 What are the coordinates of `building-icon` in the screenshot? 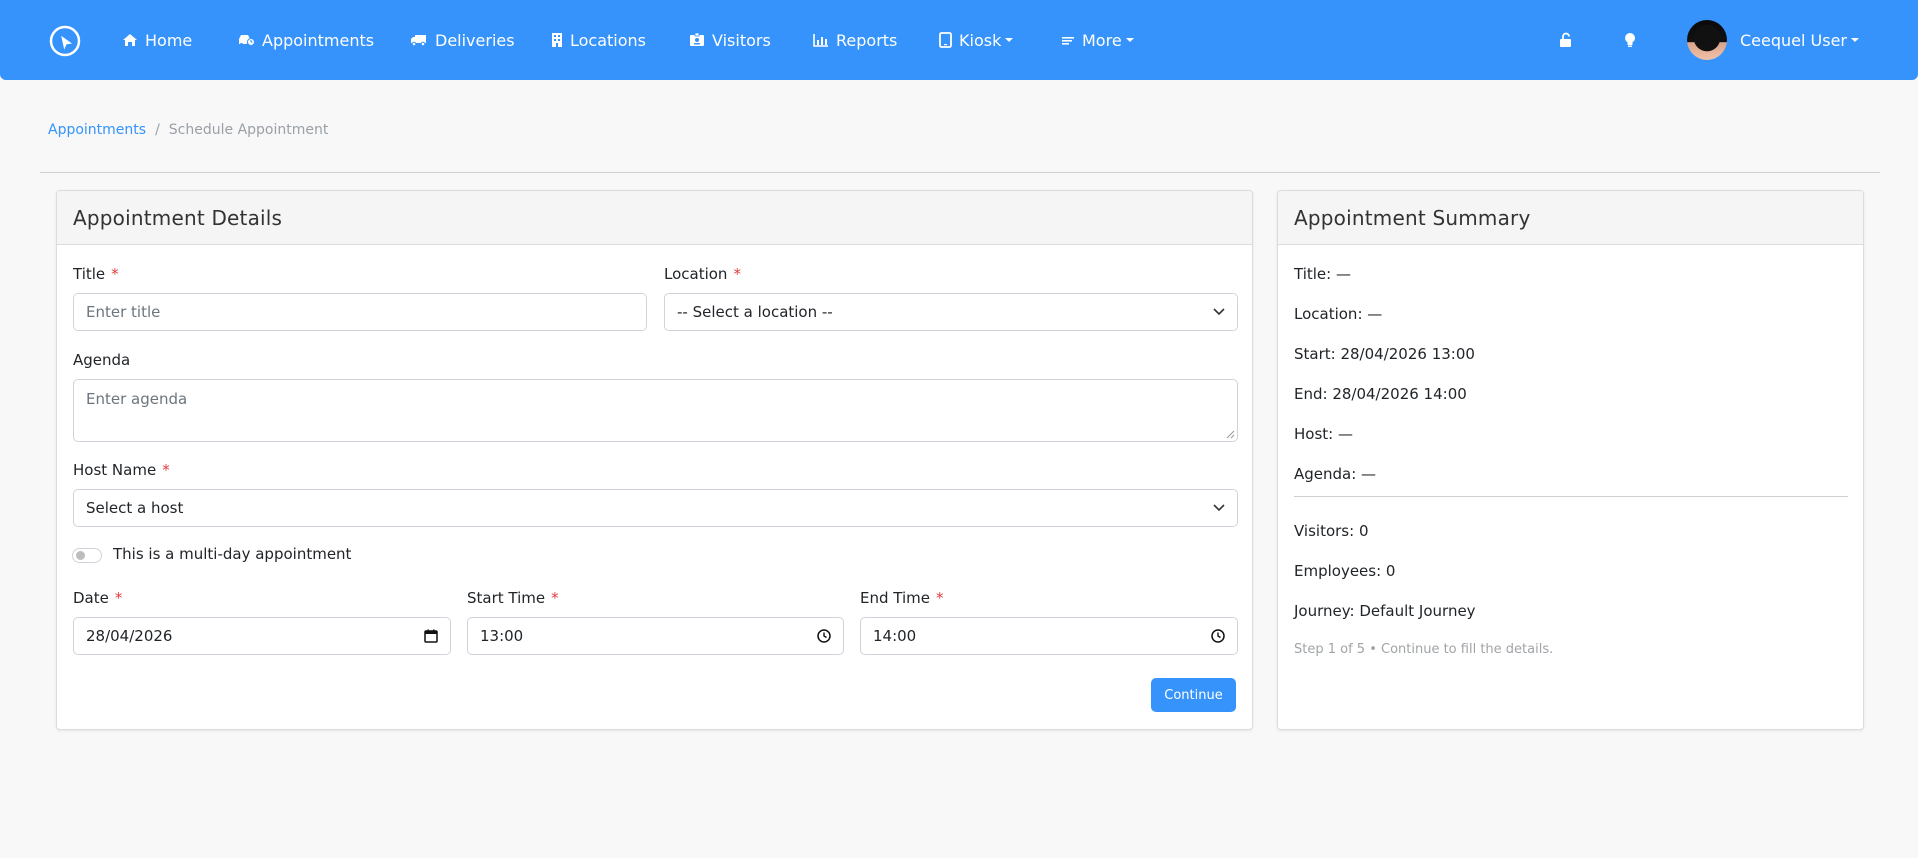 It's located at (557, 40).